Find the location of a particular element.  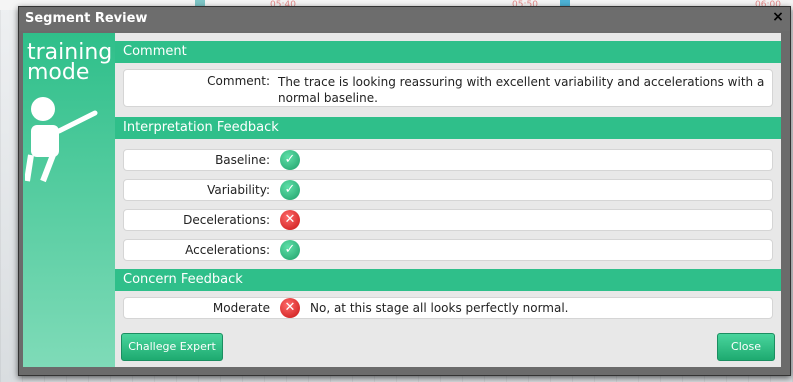

teacher-icon is located at coordinates (61, 140).